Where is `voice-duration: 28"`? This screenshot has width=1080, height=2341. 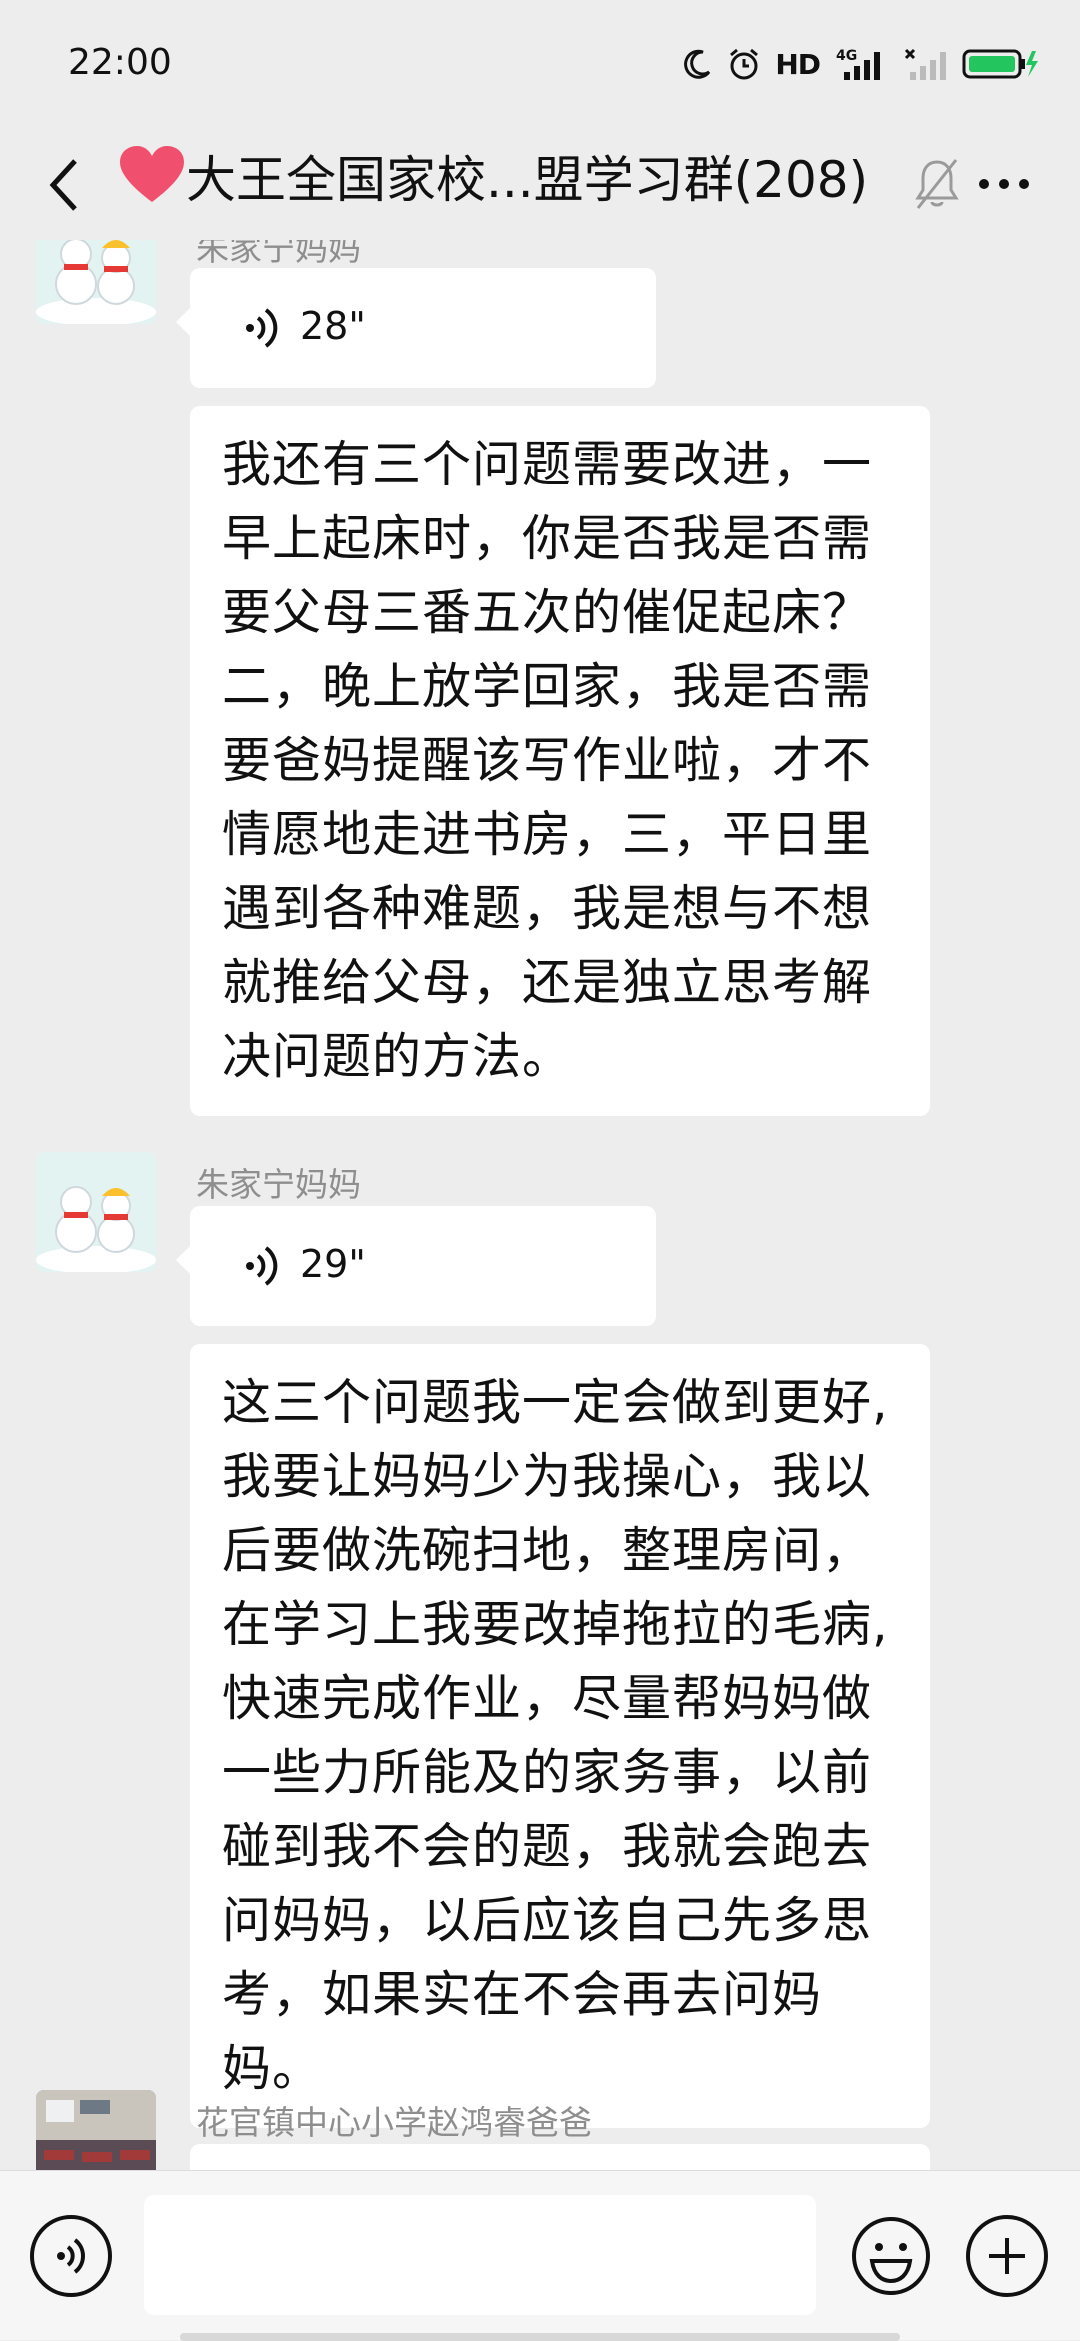
voice-duration: 28" is located at coordinates (333, 326).